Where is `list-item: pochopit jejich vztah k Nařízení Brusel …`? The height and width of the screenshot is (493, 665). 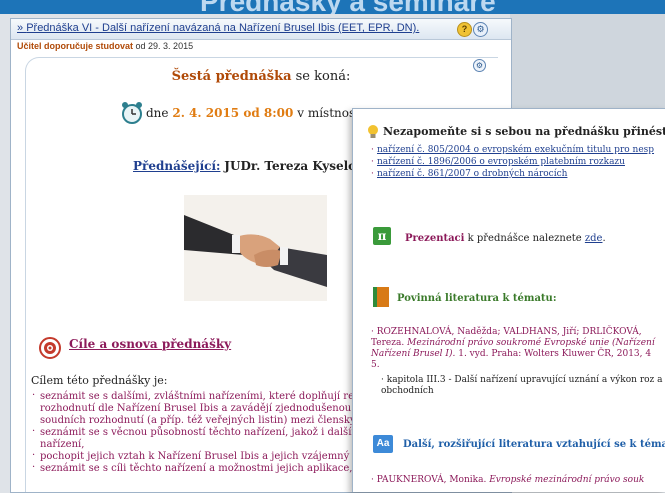
list-item: pochopit jejich vztah k Nařízení Brusel … is located at coordinates (203, 456).